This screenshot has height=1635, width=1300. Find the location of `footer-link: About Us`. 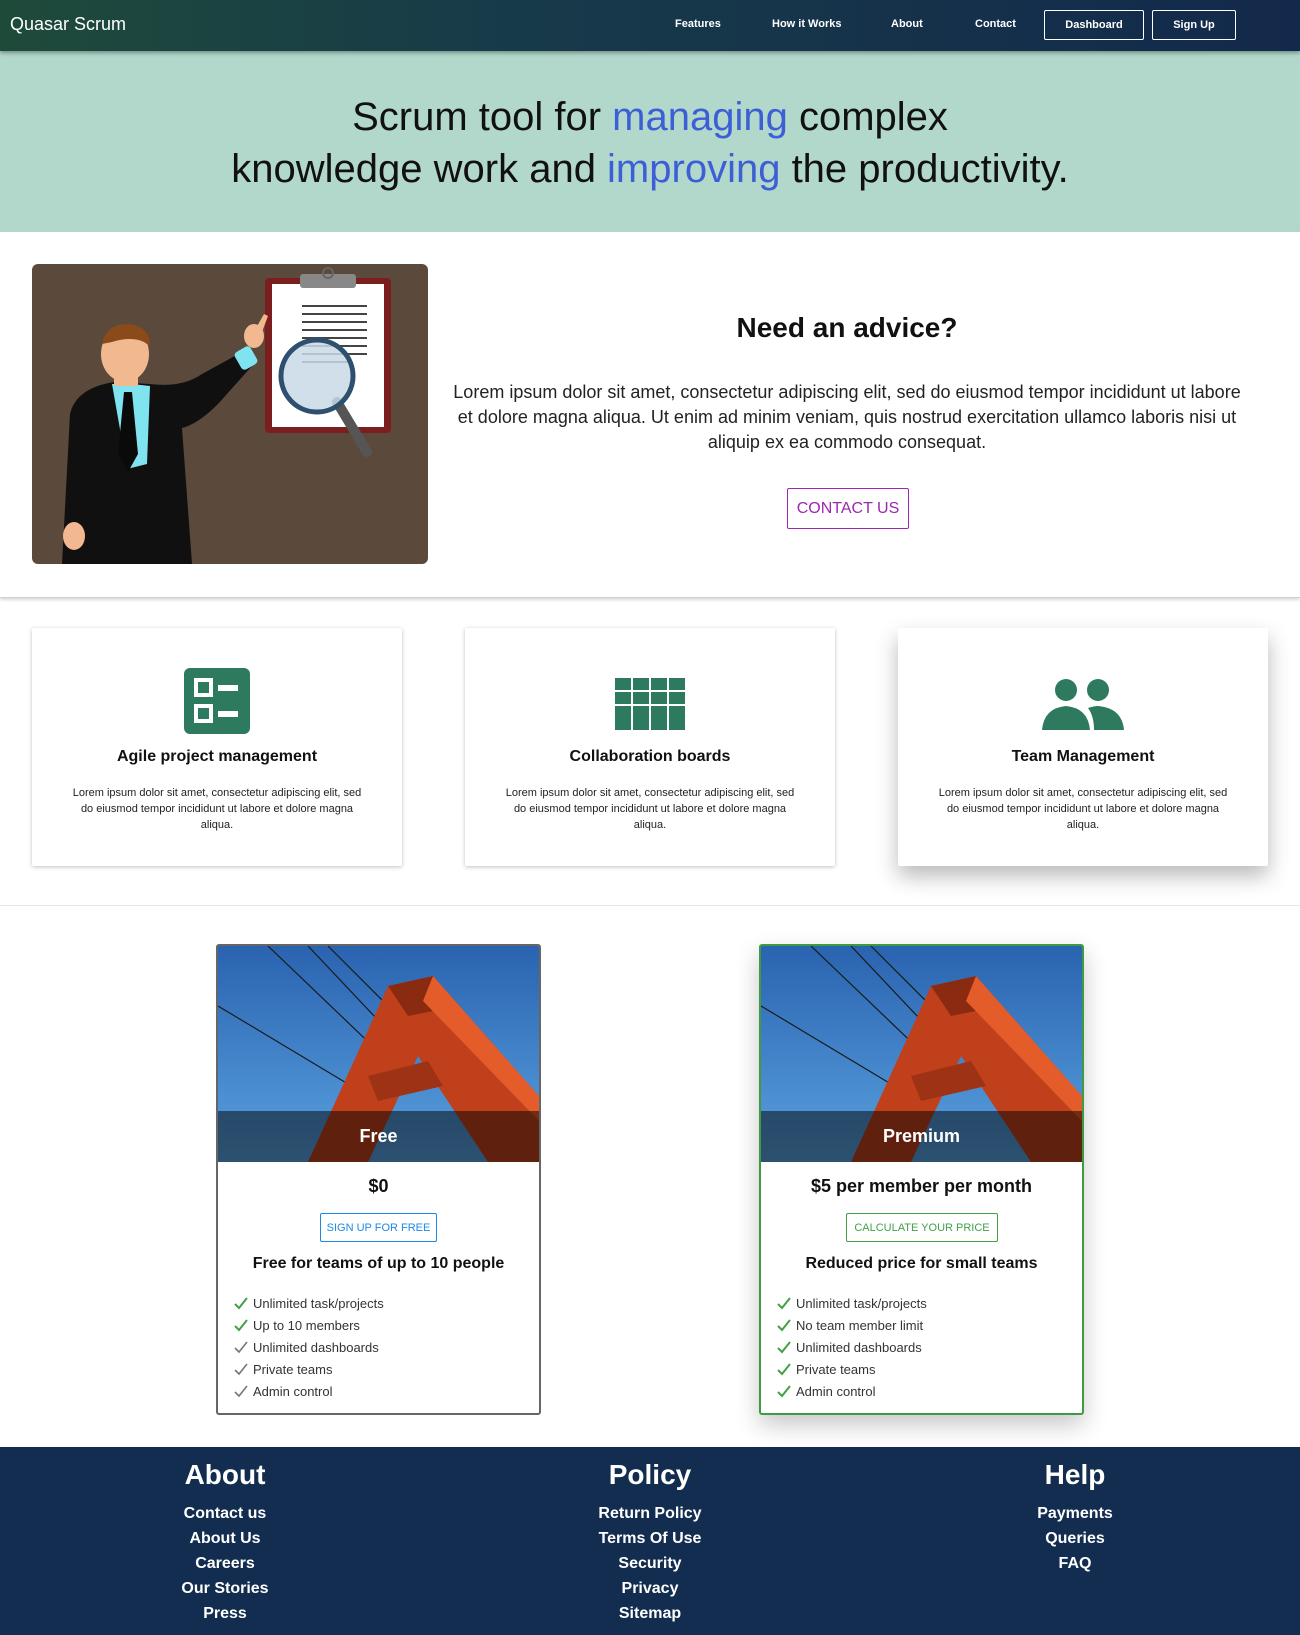

footer-link: About Us is located at coordinates (225, 1538).